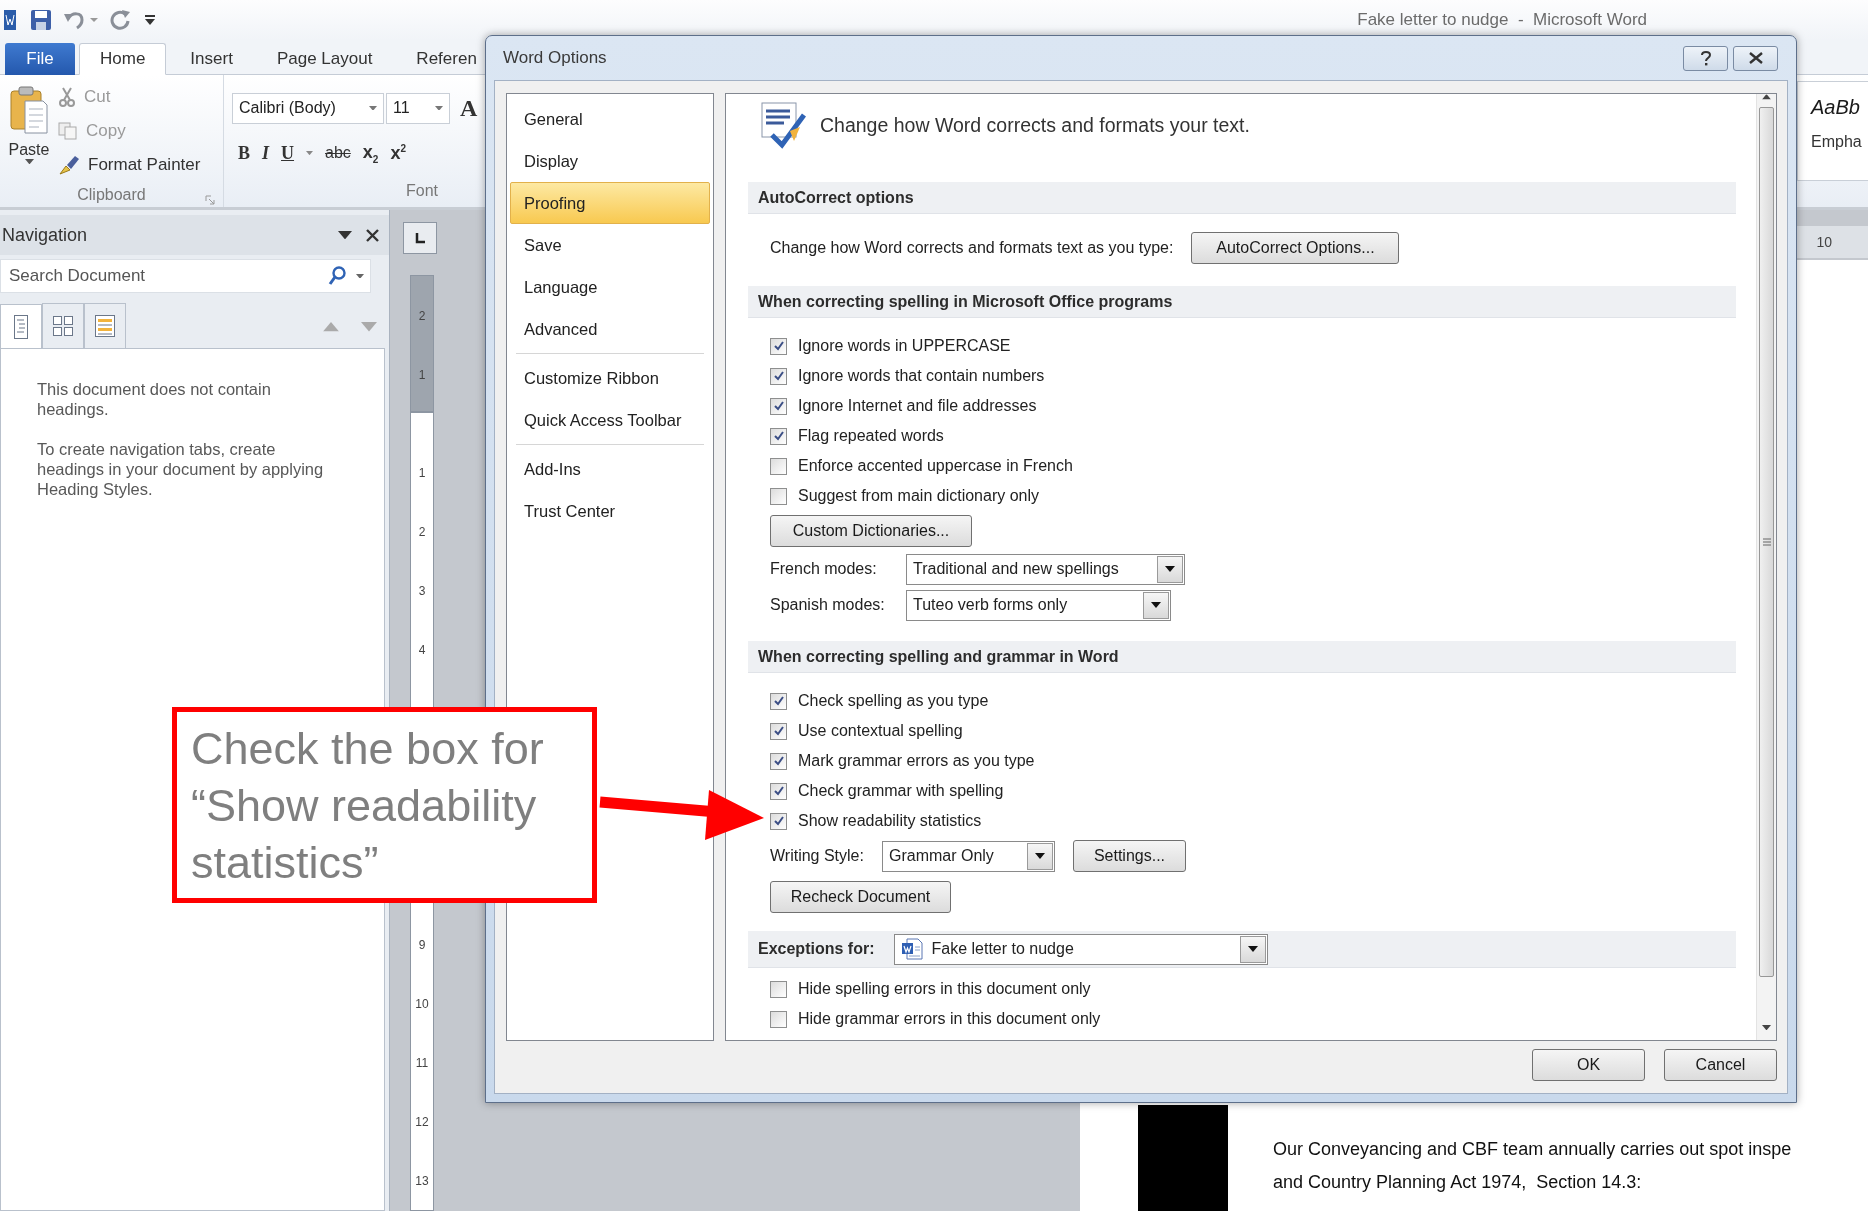  I want to click on style-gallery: AaBb Empha, so click(1832, 131).